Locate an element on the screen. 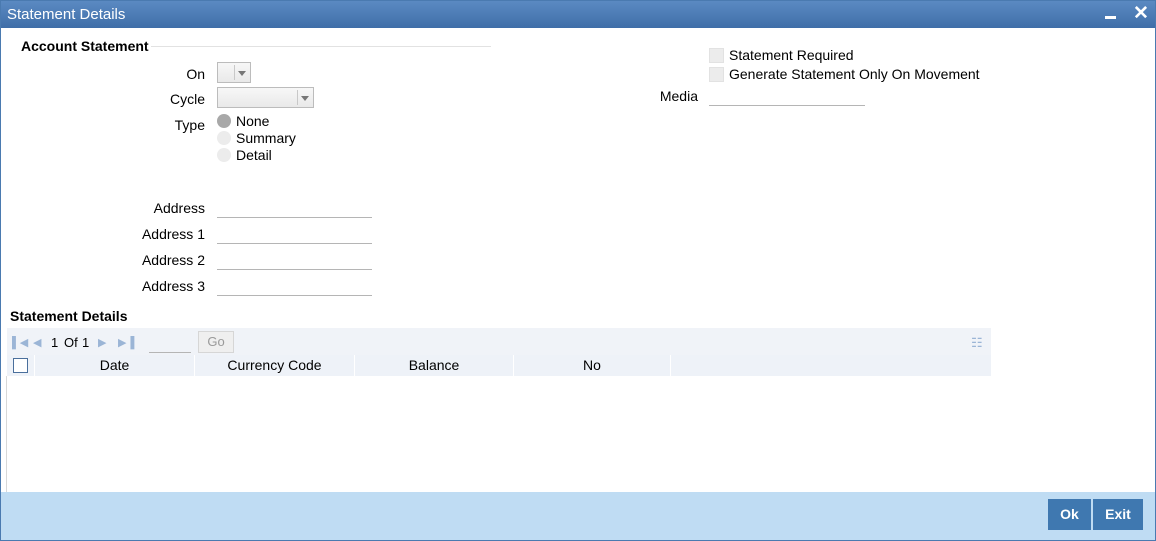  type-radio-detail is located at coordinates (224, 155).